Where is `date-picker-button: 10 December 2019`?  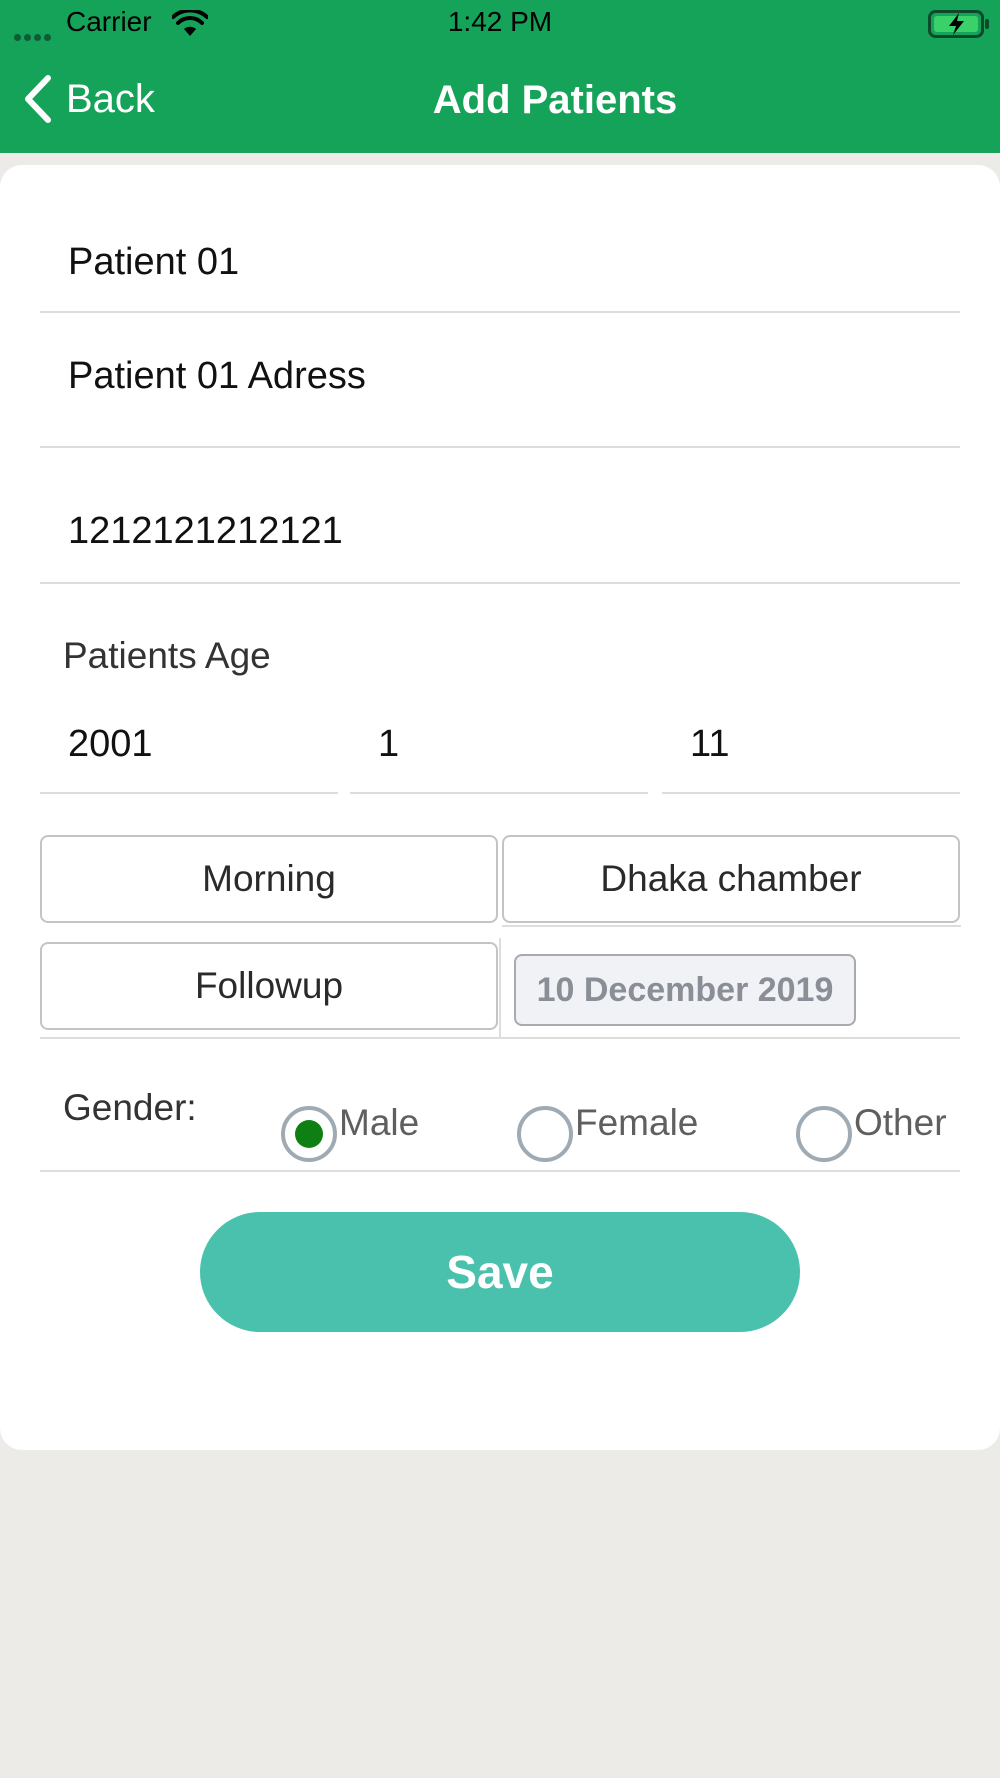 date-picker-button: 10 December 2019 is located at coordinates (685, 990).